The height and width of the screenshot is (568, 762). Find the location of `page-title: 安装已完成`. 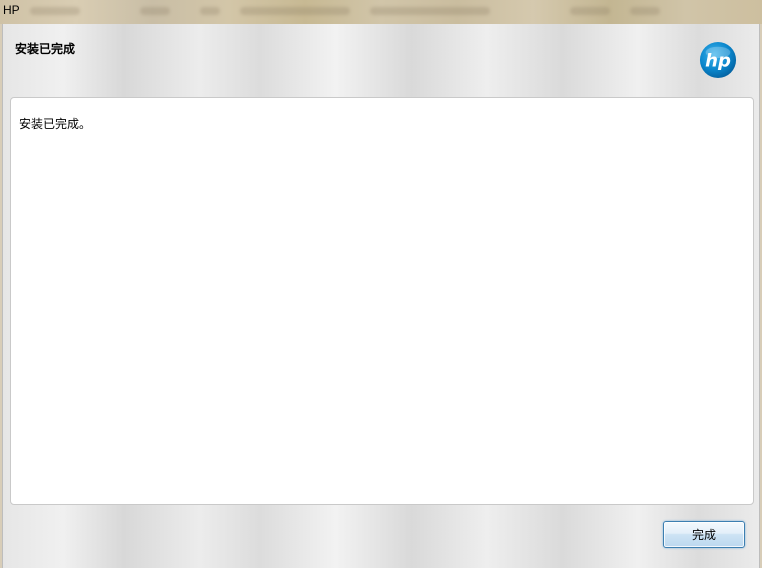

page-title: 安装已完成 is located at coordinates (45, 49).